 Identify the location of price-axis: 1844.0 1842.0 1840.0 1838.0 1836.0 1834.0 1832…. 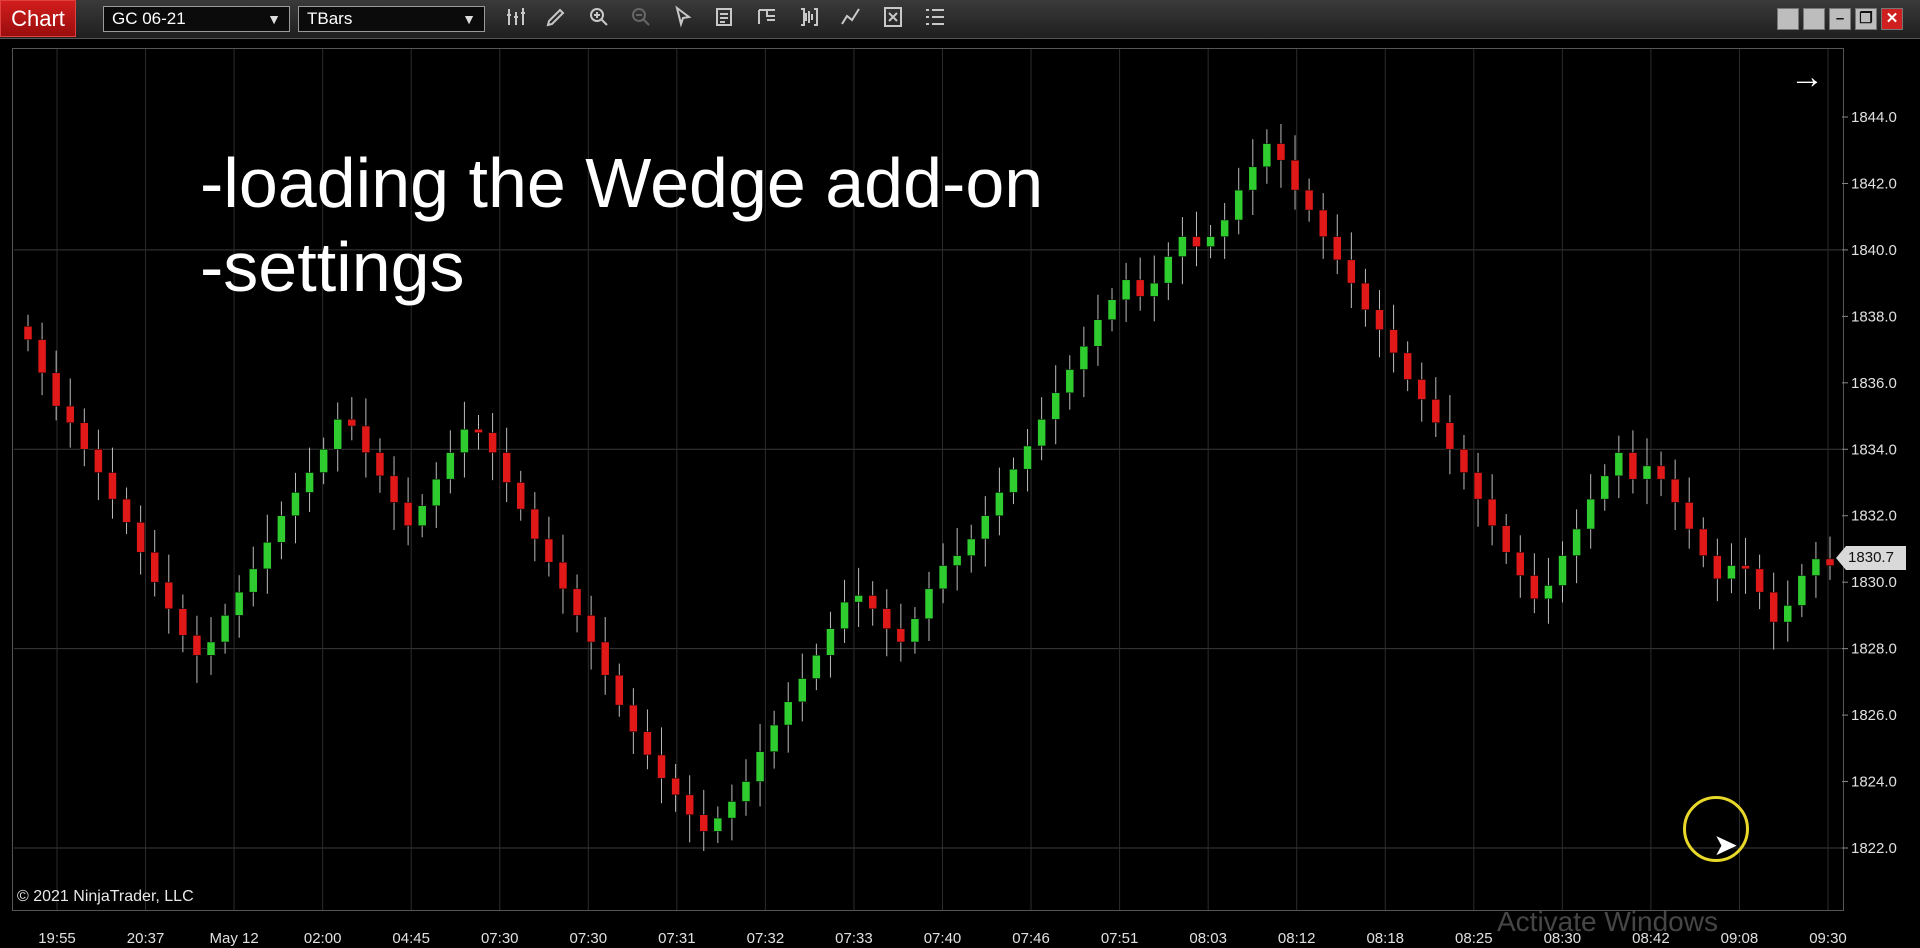
(1869, 483).